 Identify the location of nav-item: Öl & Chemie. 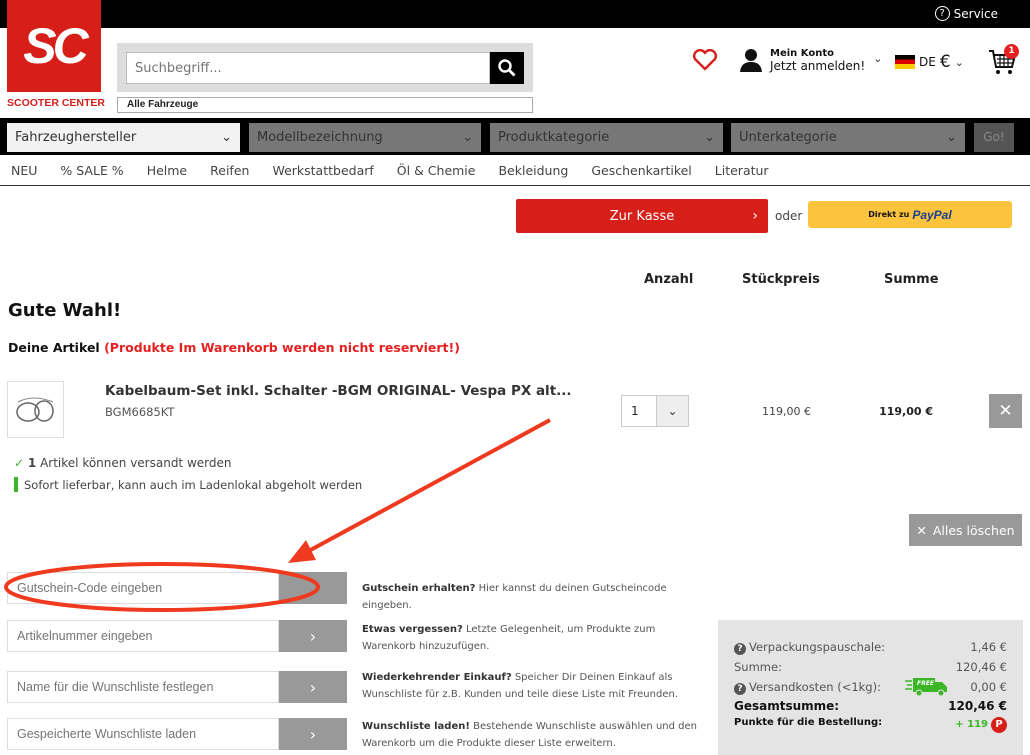
(436, 170).